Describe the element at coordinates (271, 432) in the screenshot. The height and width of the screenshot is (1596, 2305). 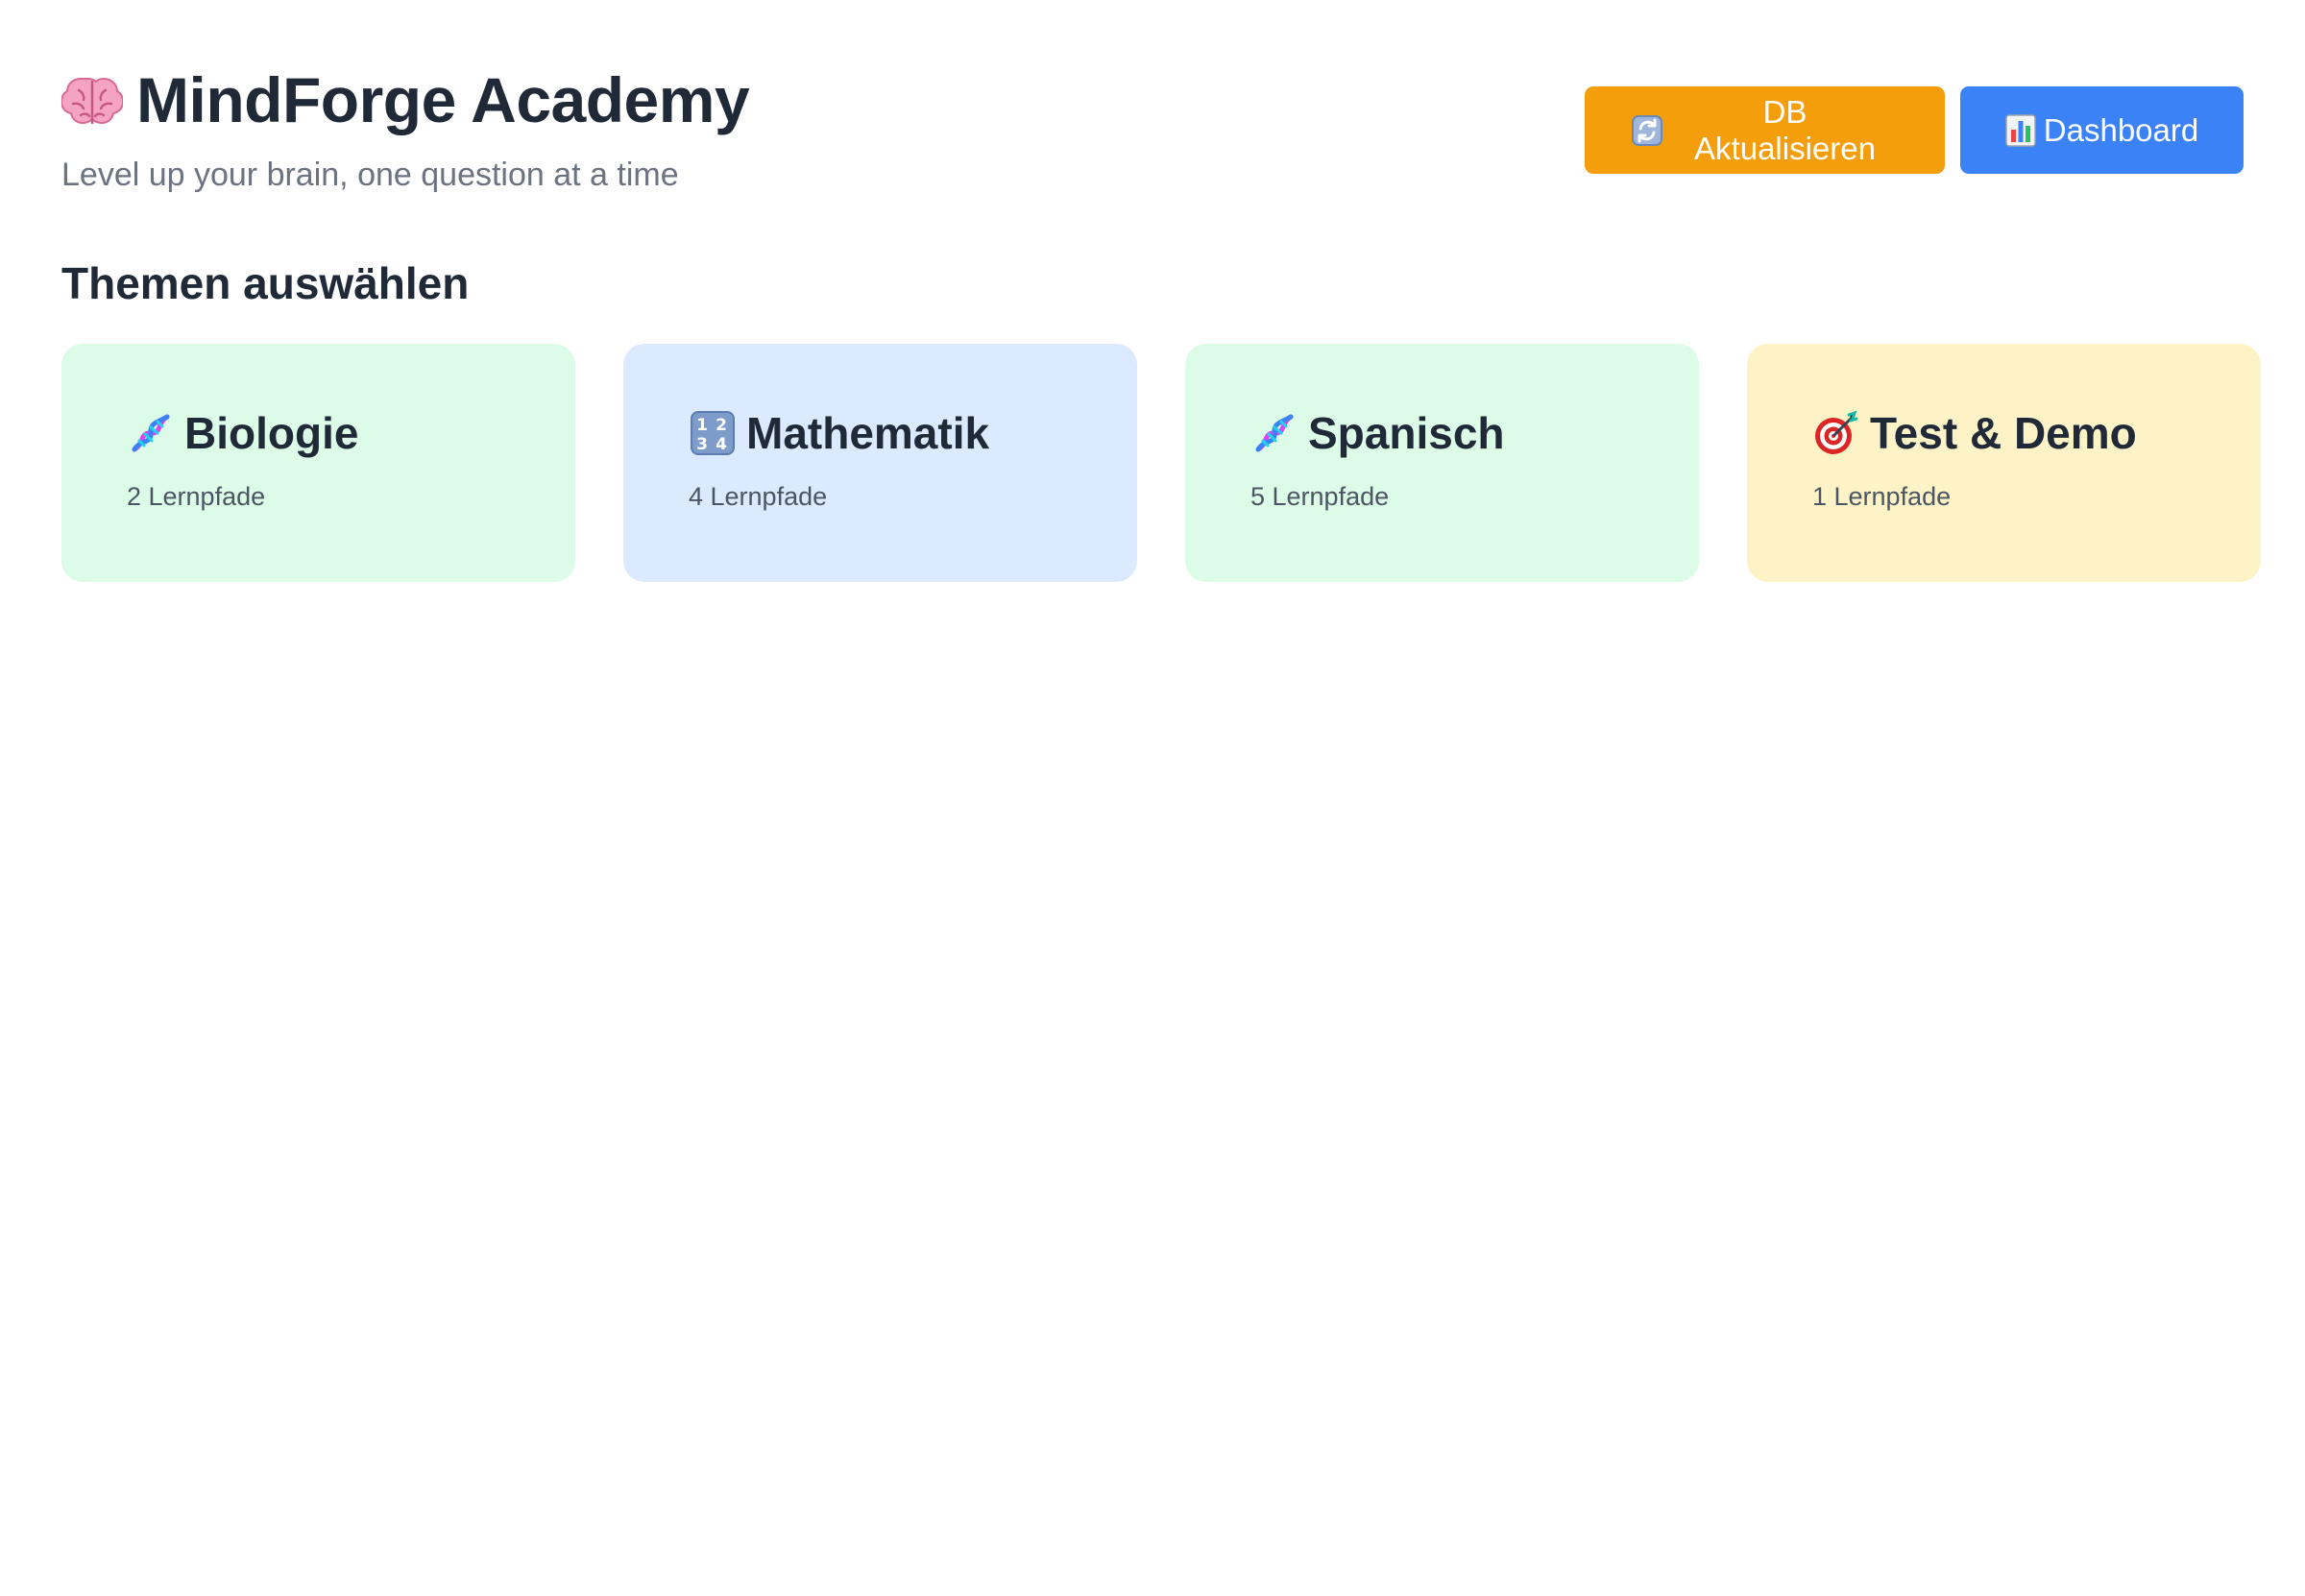
I see `topic-title-text: Biologie` at that location.